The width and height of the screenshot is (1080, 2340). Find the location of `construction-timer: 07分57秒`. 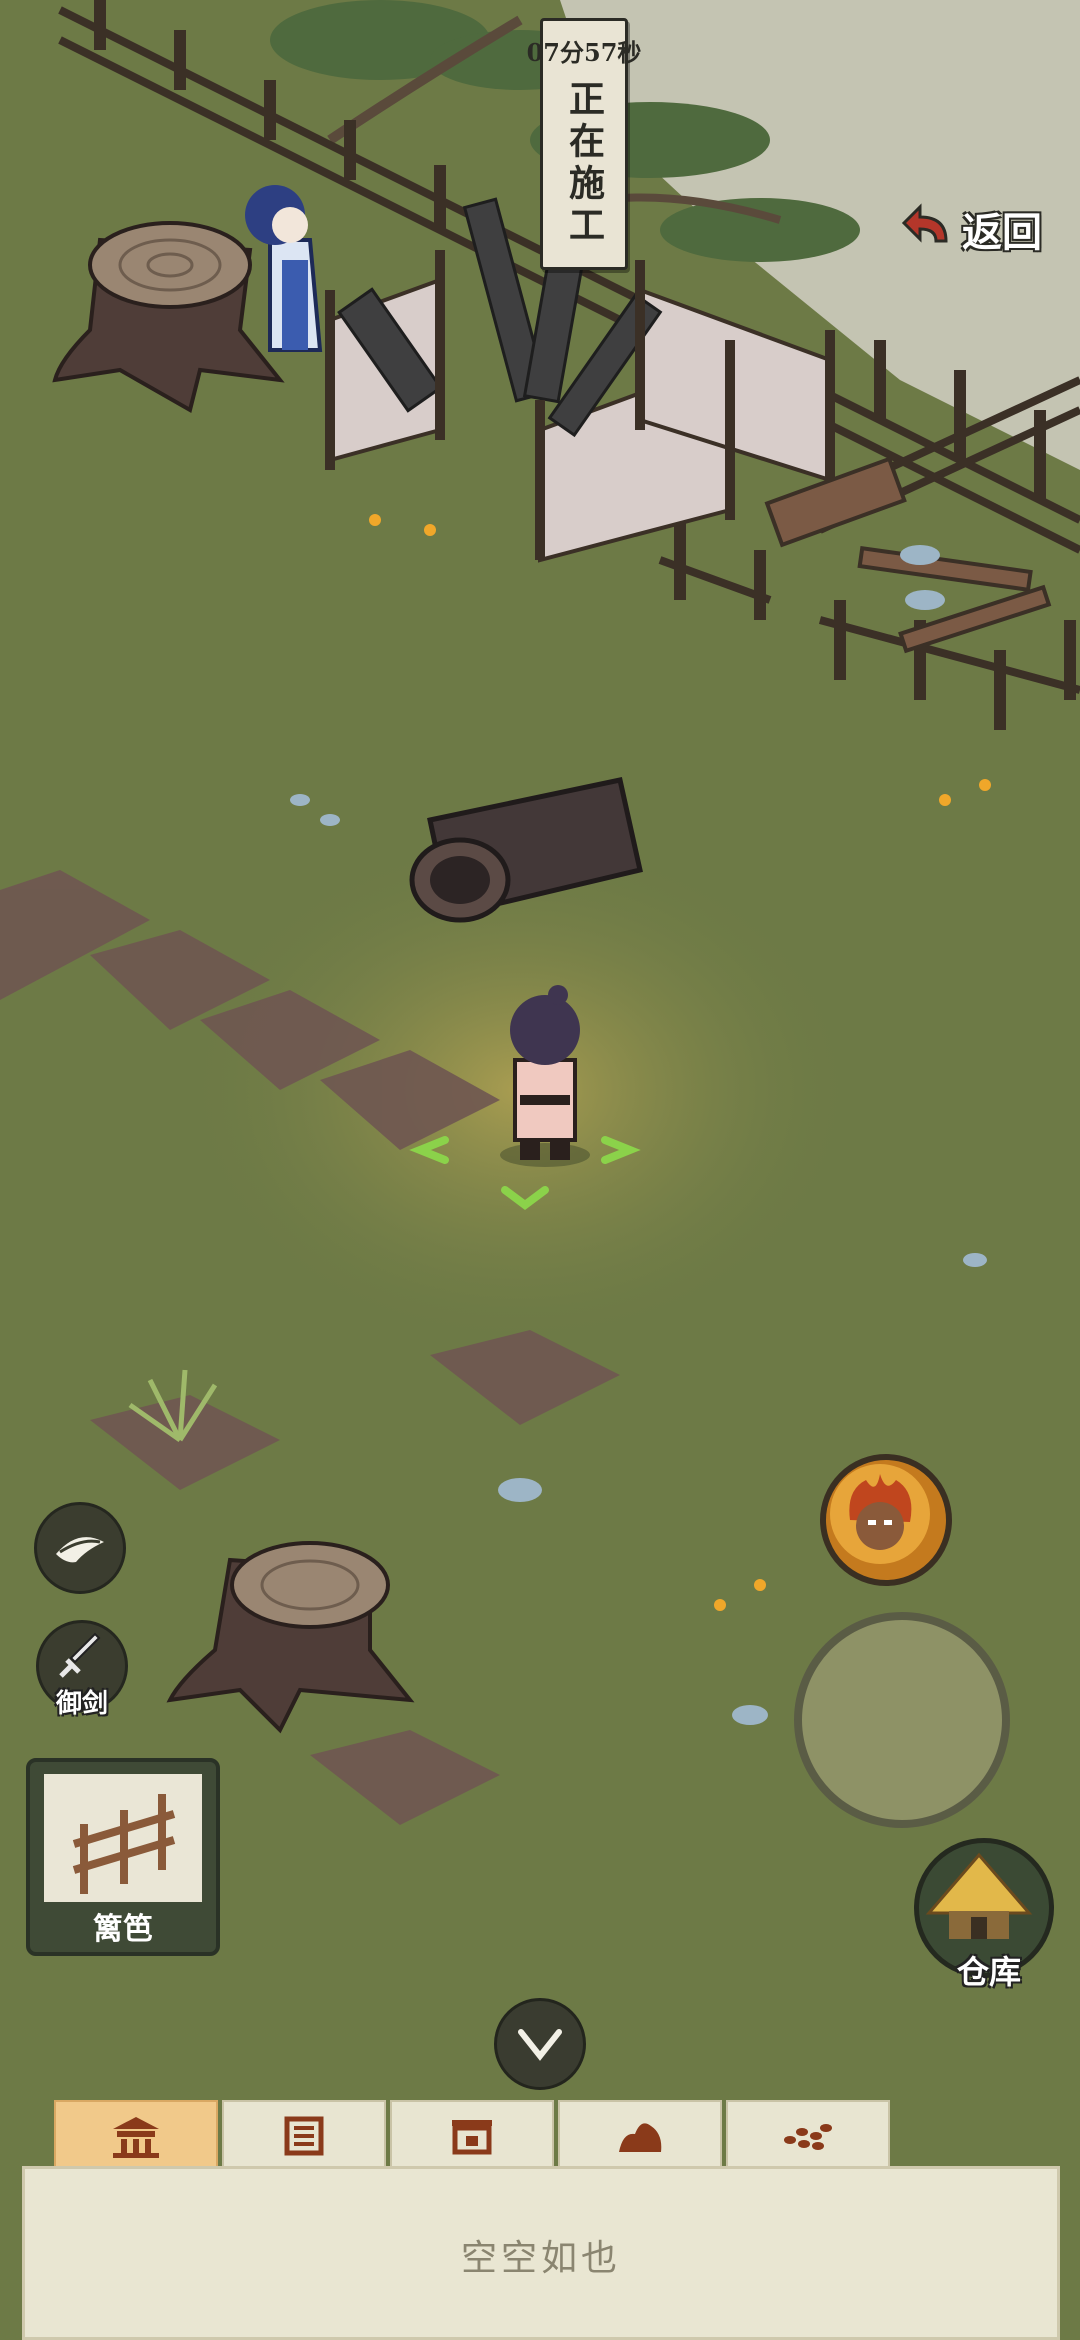

construction-timer: 07分57秒 is located at coordinates (584, 52).